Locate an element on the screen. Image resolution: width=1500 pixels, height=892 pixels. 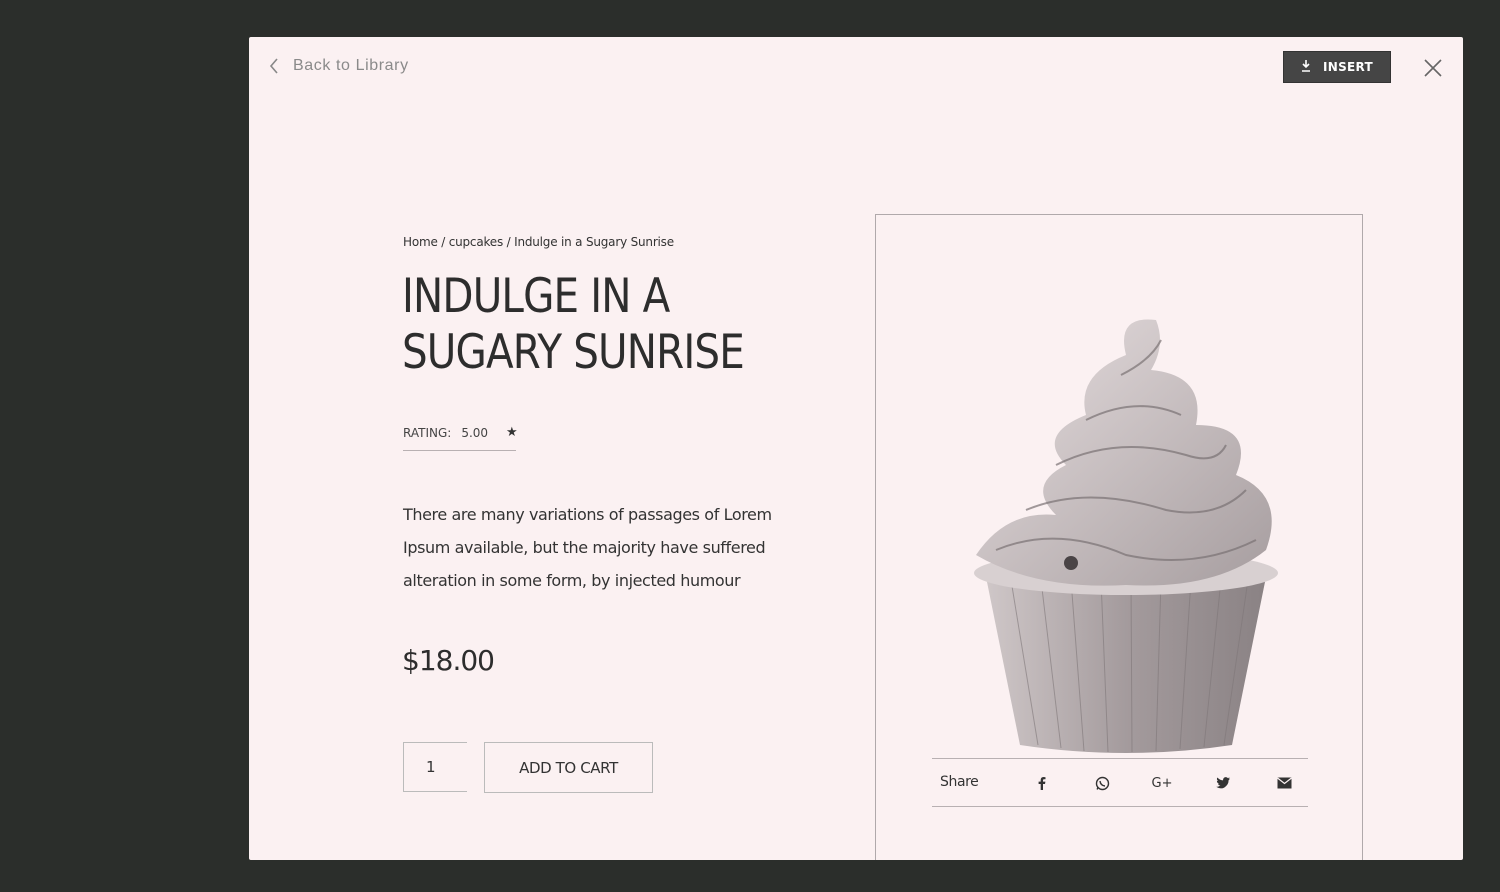
product-title-line-2: SUGARY SUNRISE is located at coordinates (573, 352).